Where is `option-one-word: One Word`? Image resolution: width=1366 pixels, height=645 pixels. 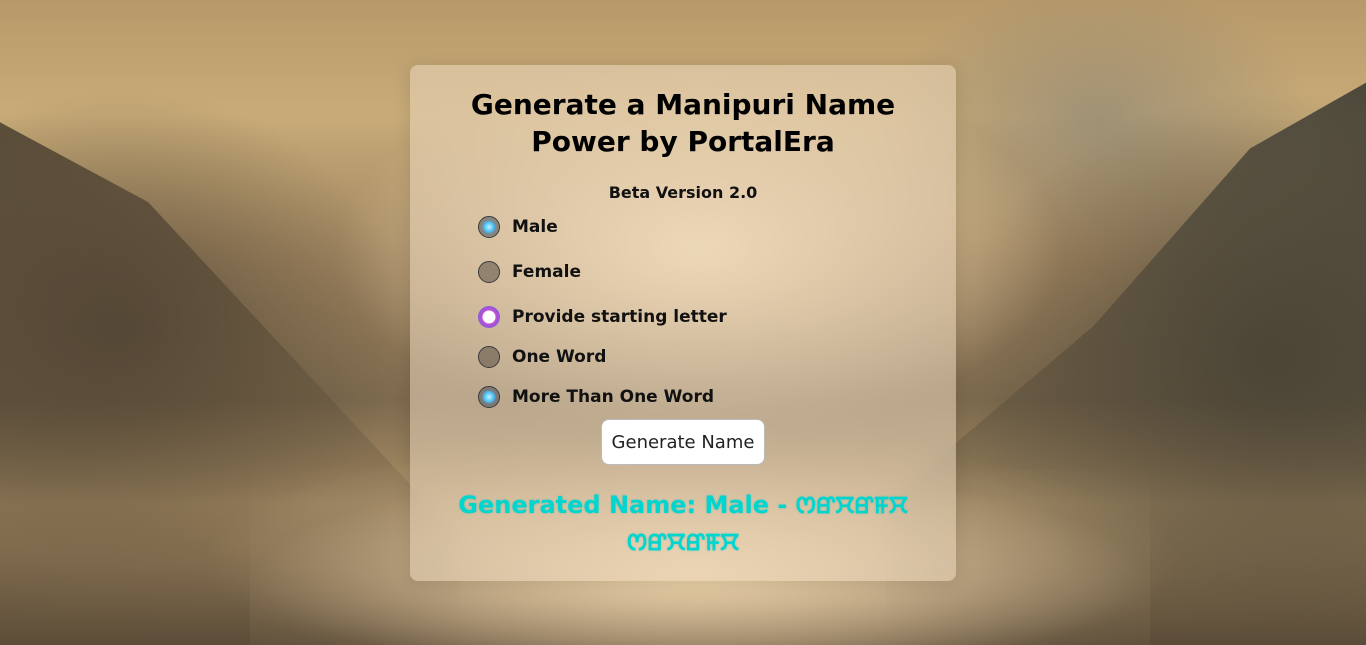 option-one-word: One Word is located at coordinates (542, 357).